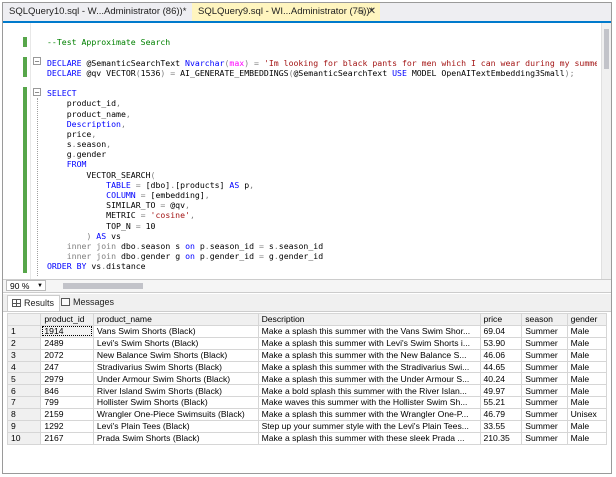 This screenshot has width=616, height=477. What do you see at coordinates (322, 124) in the screenshot?
I see `code-line: Description,` at bounding box center [322, 124].